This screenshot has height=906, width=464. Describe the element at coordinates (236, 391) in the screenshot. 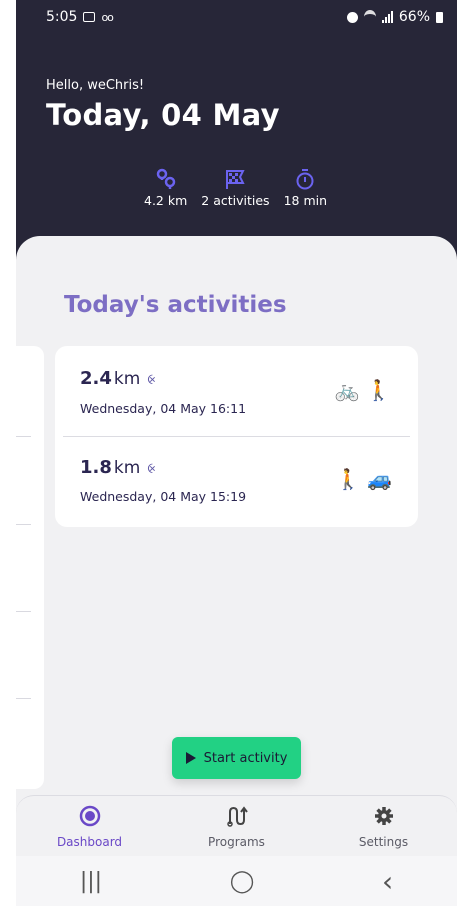

I see `activity-item: 2.4 km ⨴ Wednesday, 04 May 16:11 🚲 🚶` at that location.